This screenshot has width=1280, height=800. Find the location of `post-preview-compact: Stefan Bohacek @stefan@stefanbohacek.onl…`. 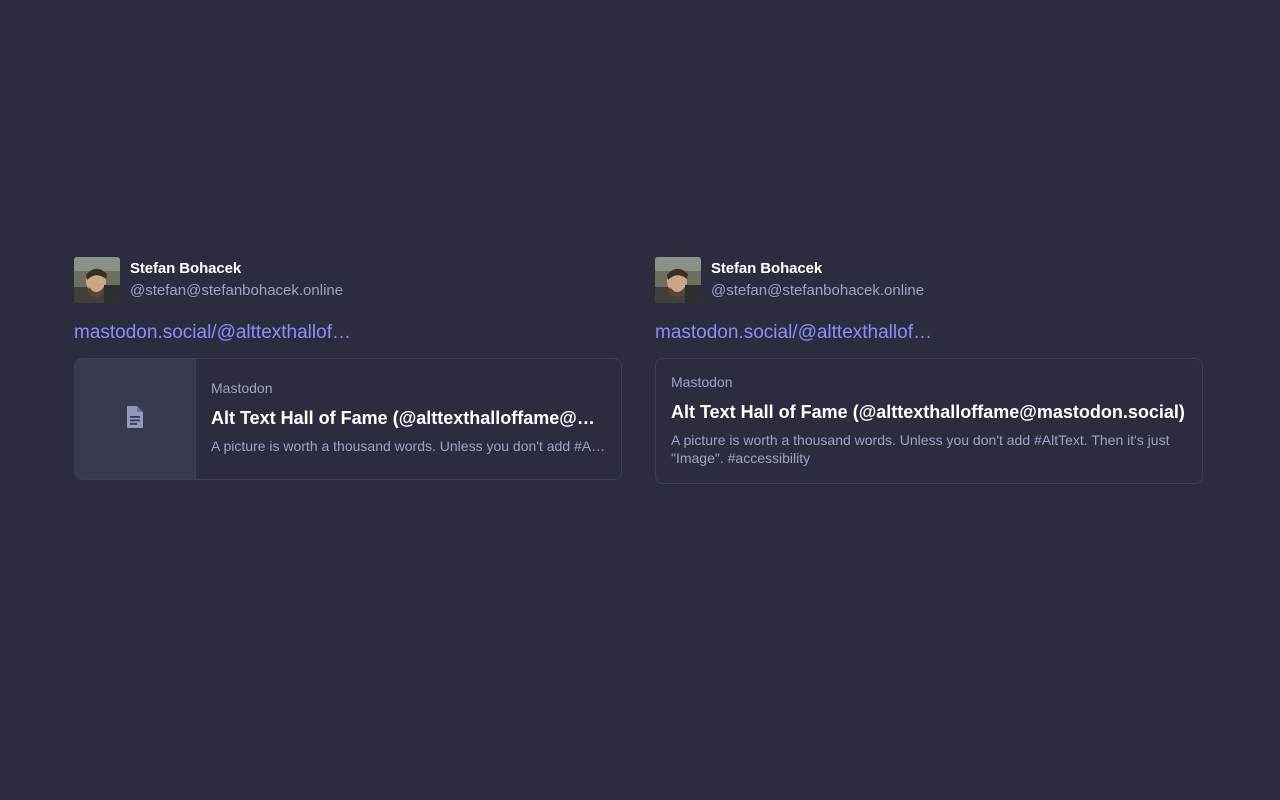

post-preview-compact: Stefan Bohacek @stefan@stefanbohacek.onl… is located at coordinates (348, 368).